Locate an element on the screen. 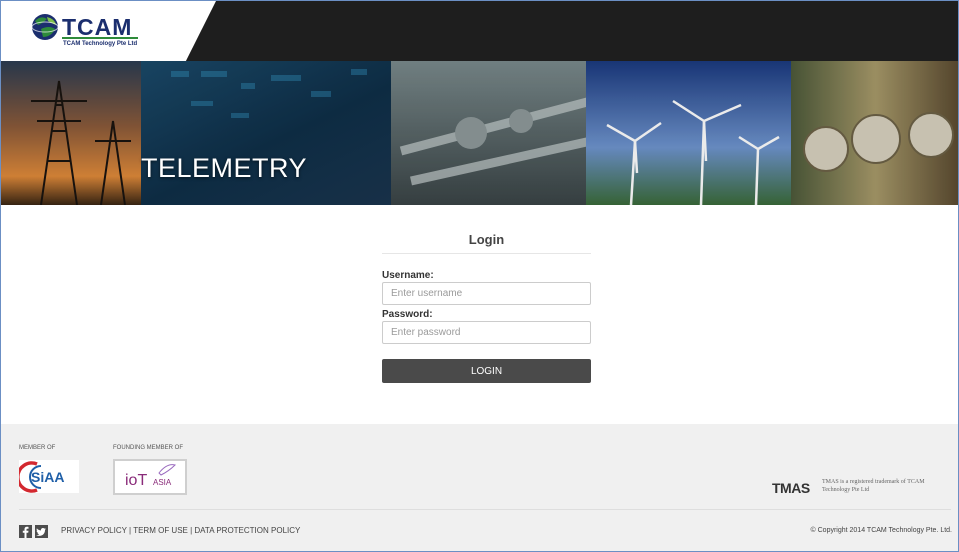  password-input is located at coordinates (486, 332).